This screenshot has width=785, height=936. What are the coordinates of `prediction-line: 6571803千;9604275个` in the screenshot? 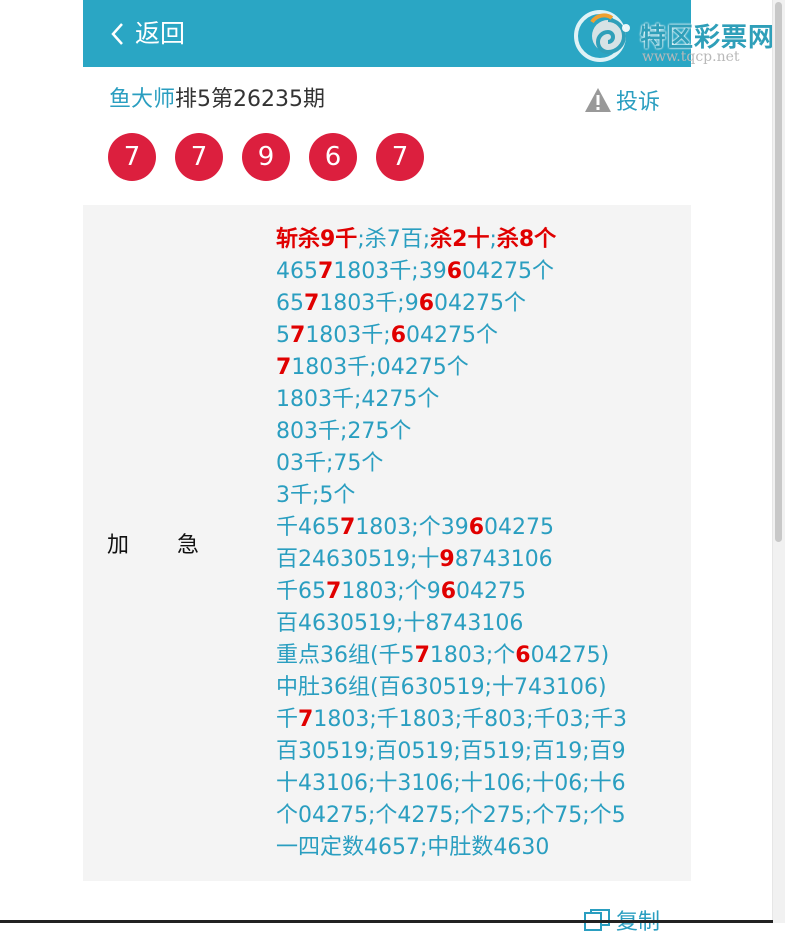 It's located at (451, 304).